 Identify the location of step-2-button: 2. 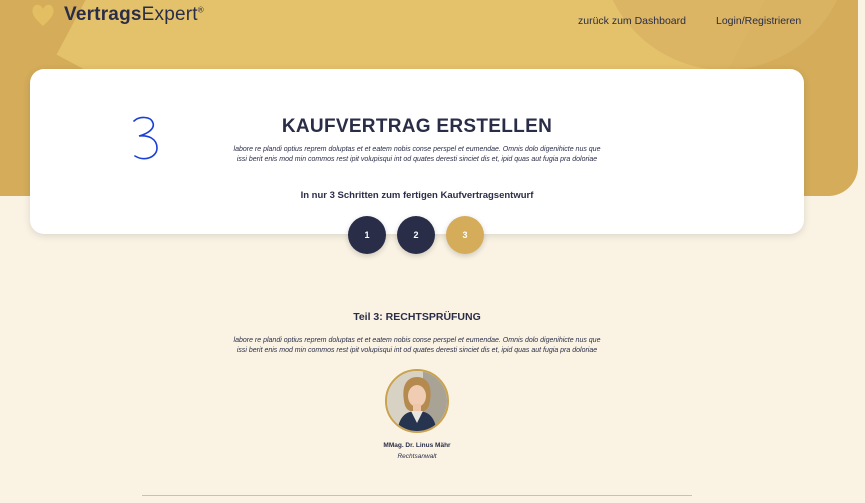
(416, 235).